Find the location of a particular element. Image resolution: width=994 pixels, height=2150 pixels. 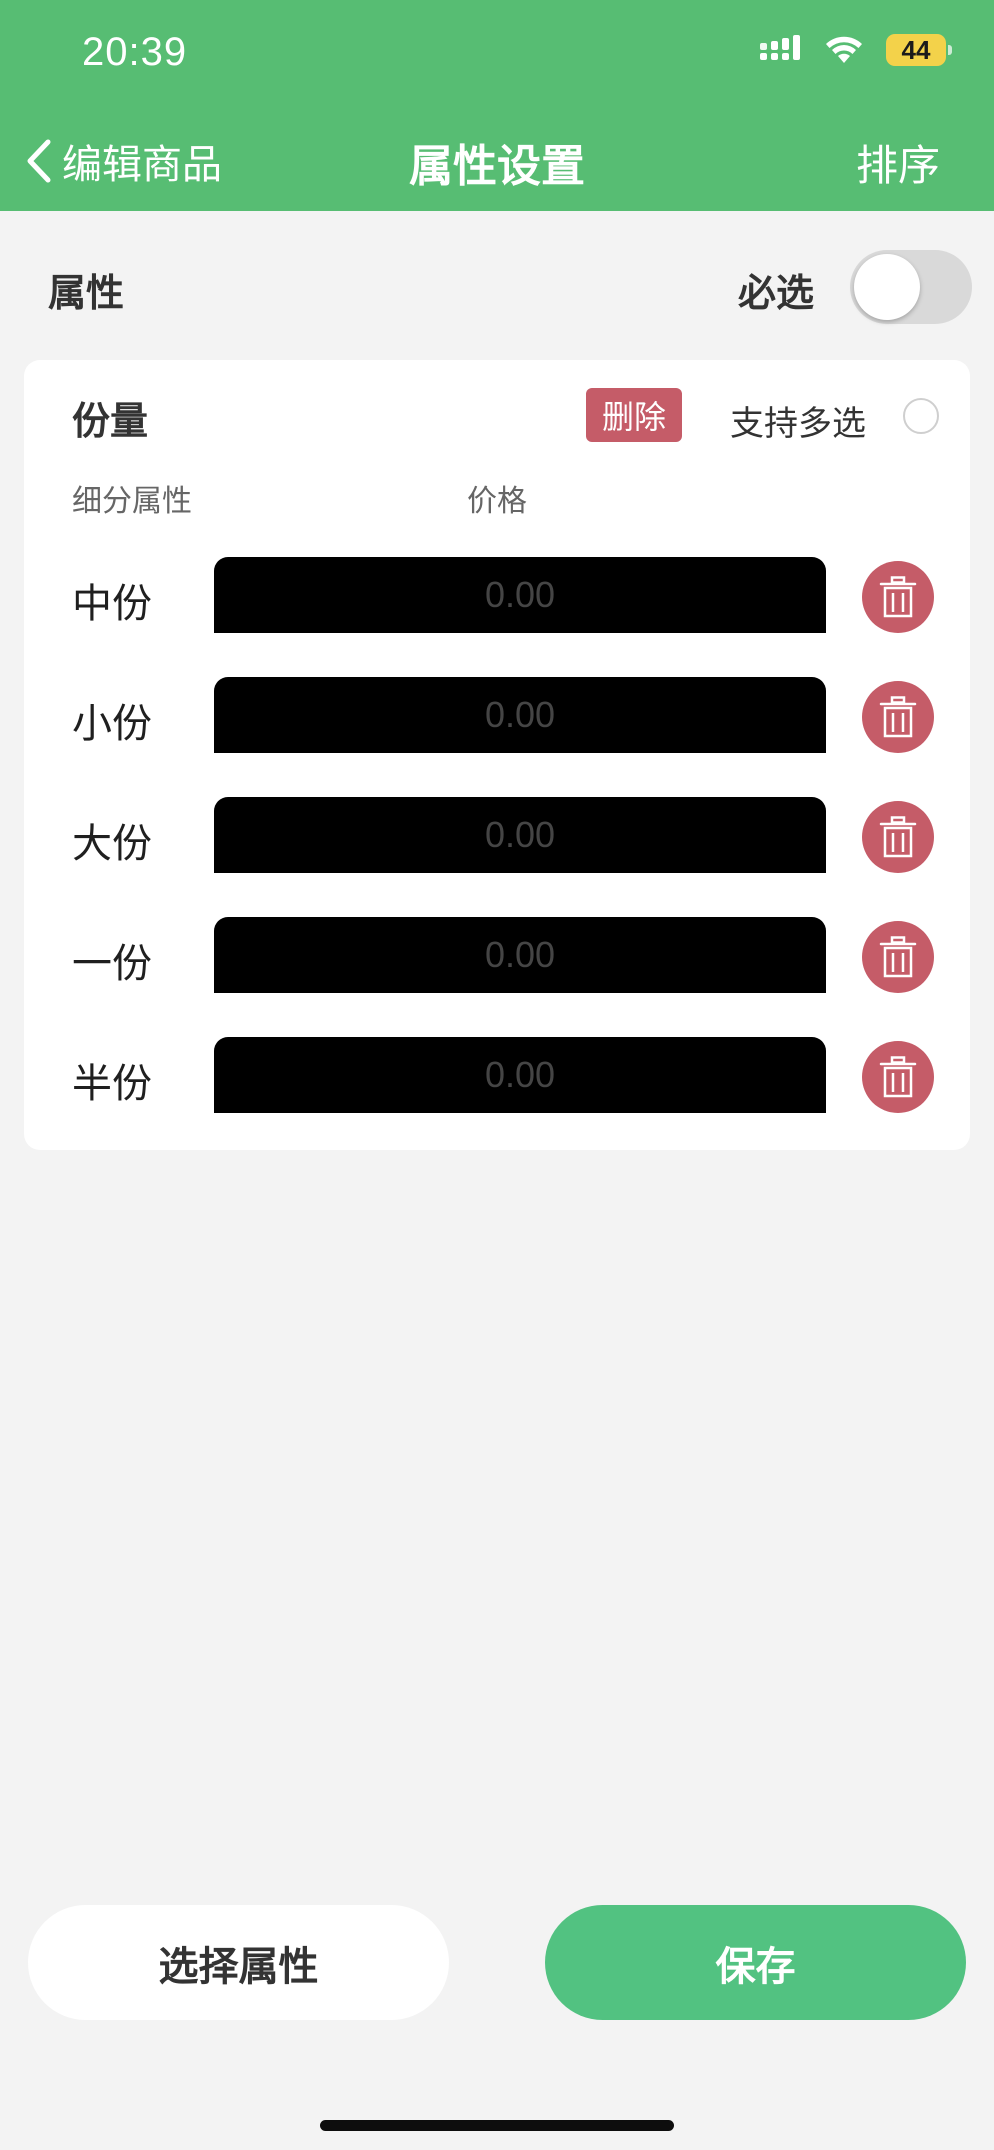

option-label: 大份 is located at coordinates (112, 844).